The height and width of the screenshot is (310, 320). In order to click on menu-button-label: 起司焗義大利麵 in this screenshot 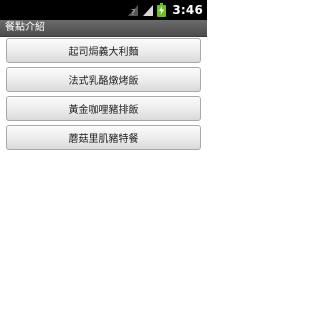, I will do `click(103, 52)`.